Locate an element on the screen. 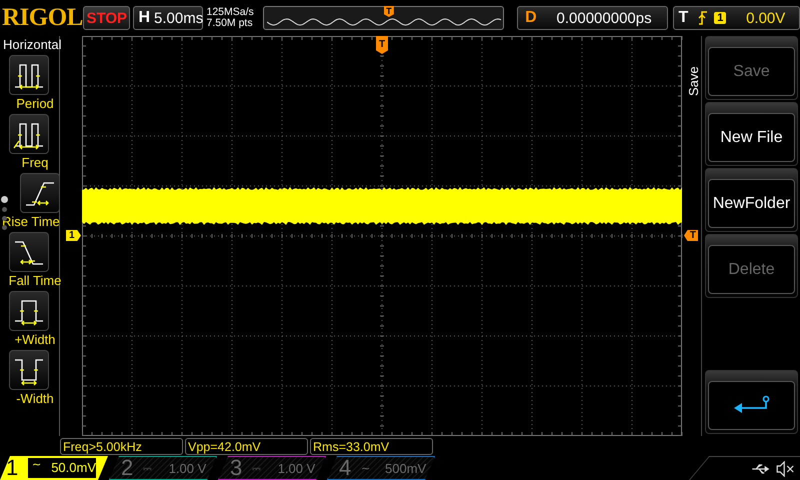  delay-value: 0.00000000ps is located at coordinates (604, 18).